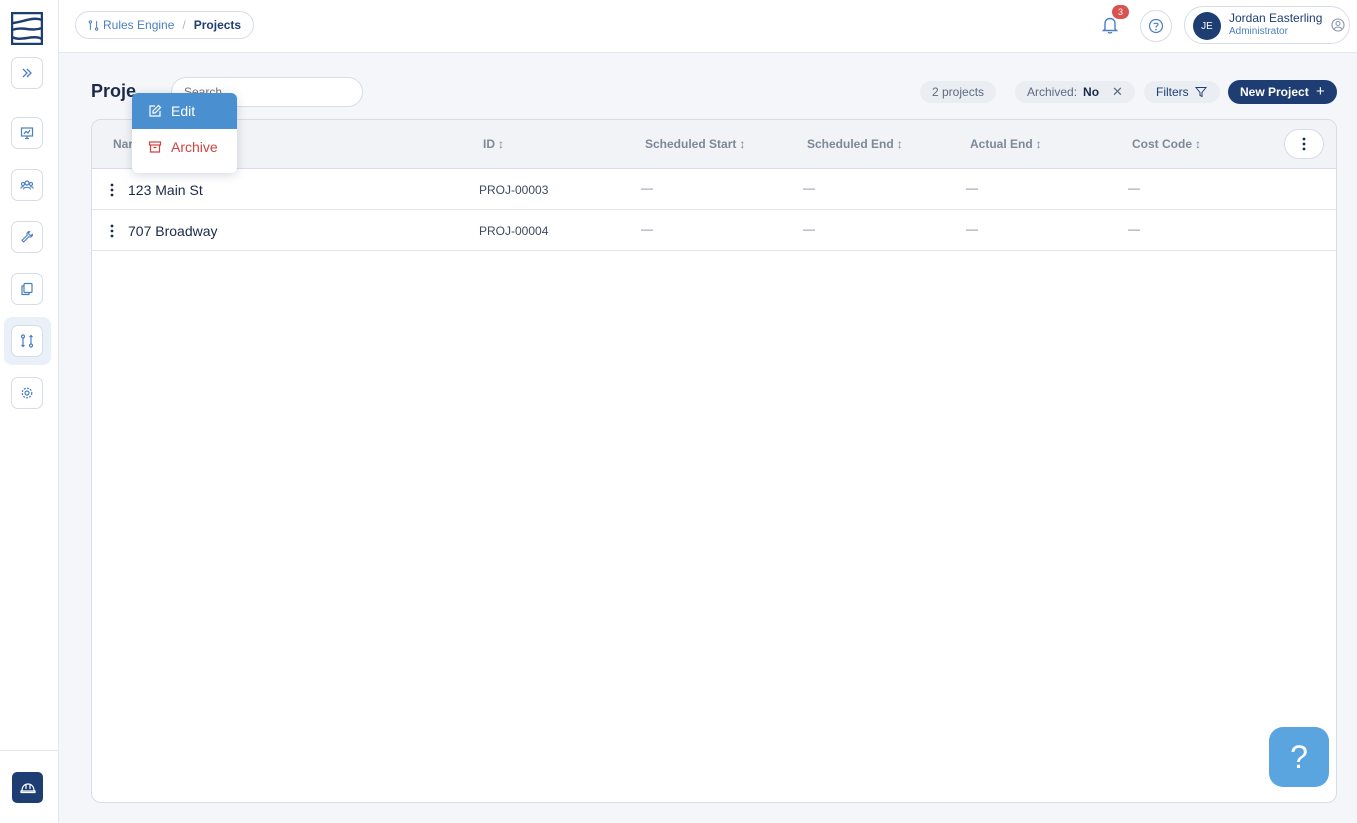 The height and width of the screenshot is (823, 1357). Describe the element at coordinates (29, 411) in the screenshot. I see `sidebar` at that location.